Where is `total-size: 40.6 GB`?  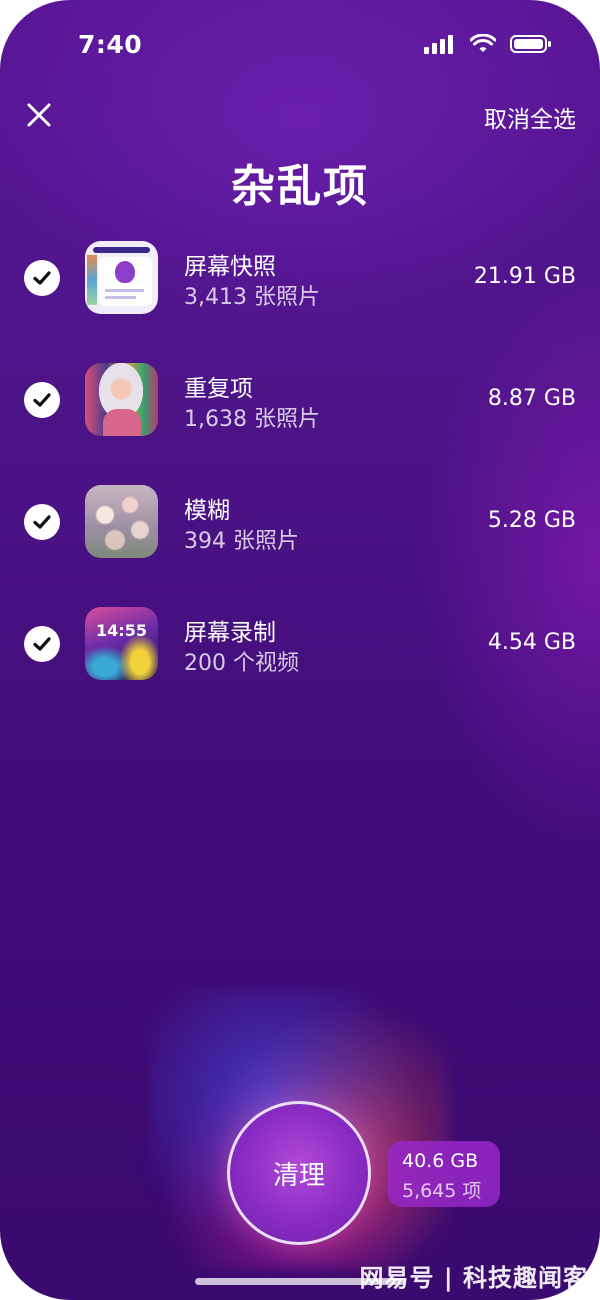
total-size: 40.6 GB is located at coordinates (440, 1161).